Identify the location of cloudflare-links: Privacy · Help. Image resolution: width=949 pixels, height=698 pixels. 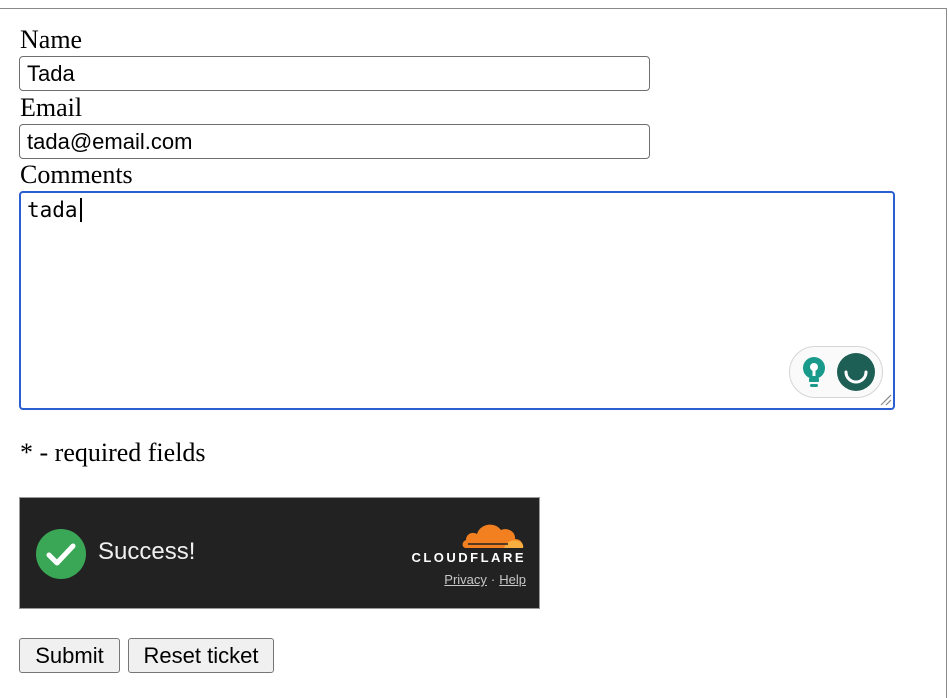
(462, 579).